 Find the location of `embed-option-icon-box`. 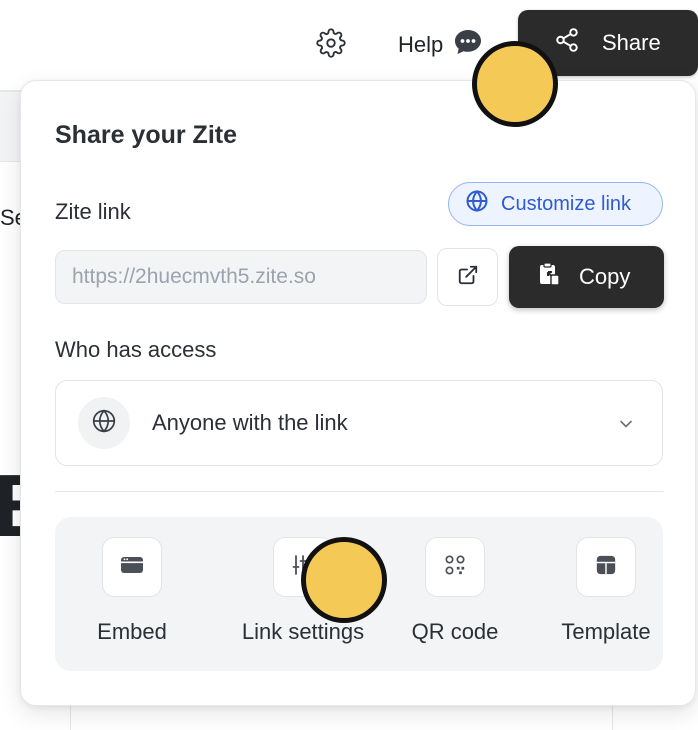

embed-option-icon-box is located at coordinates (132, 567).